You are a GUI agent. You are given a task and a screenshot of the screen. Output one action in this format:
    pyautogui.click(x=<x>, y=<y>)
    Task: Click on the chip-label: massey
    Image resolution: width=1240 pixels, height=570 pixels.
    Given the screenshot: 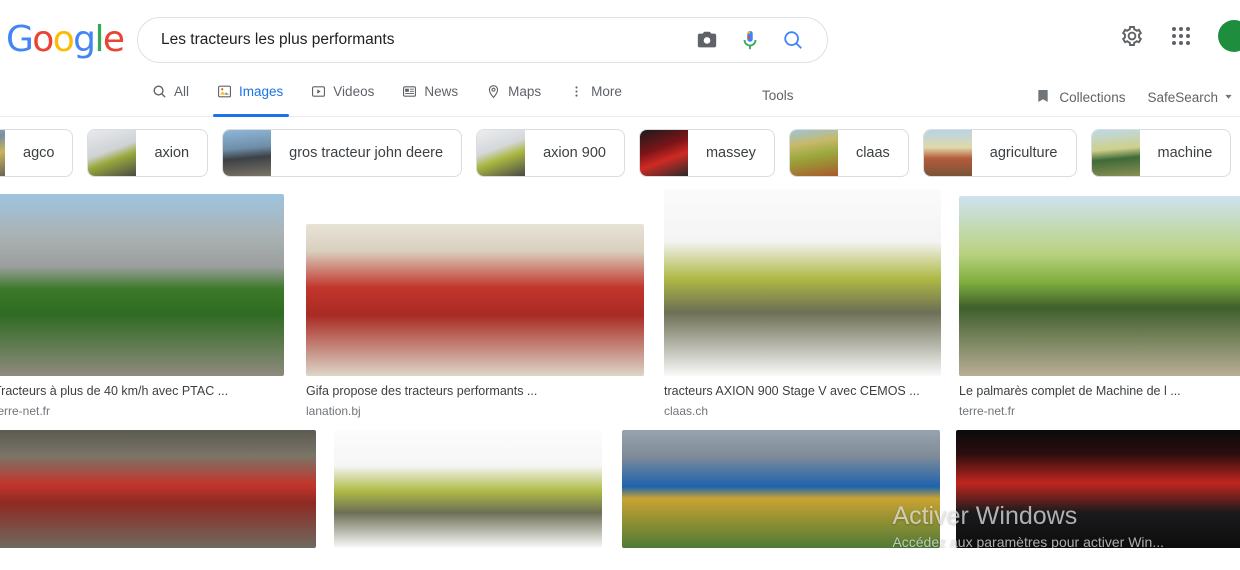 What is the action you would take?
    pyautogui.click(x=730, y=153)
    